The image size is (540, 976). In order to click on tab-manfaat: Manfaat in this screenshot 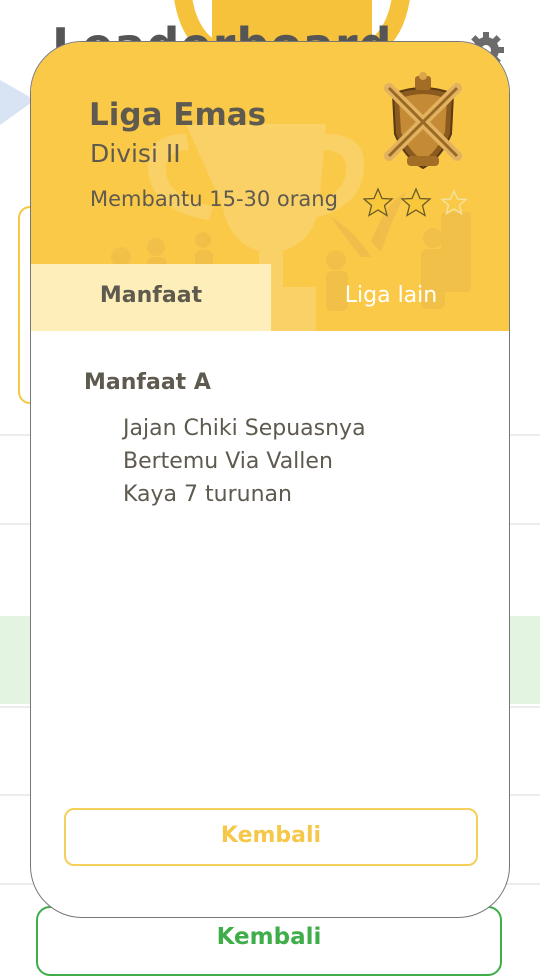, I will do `click(151, 297)`.